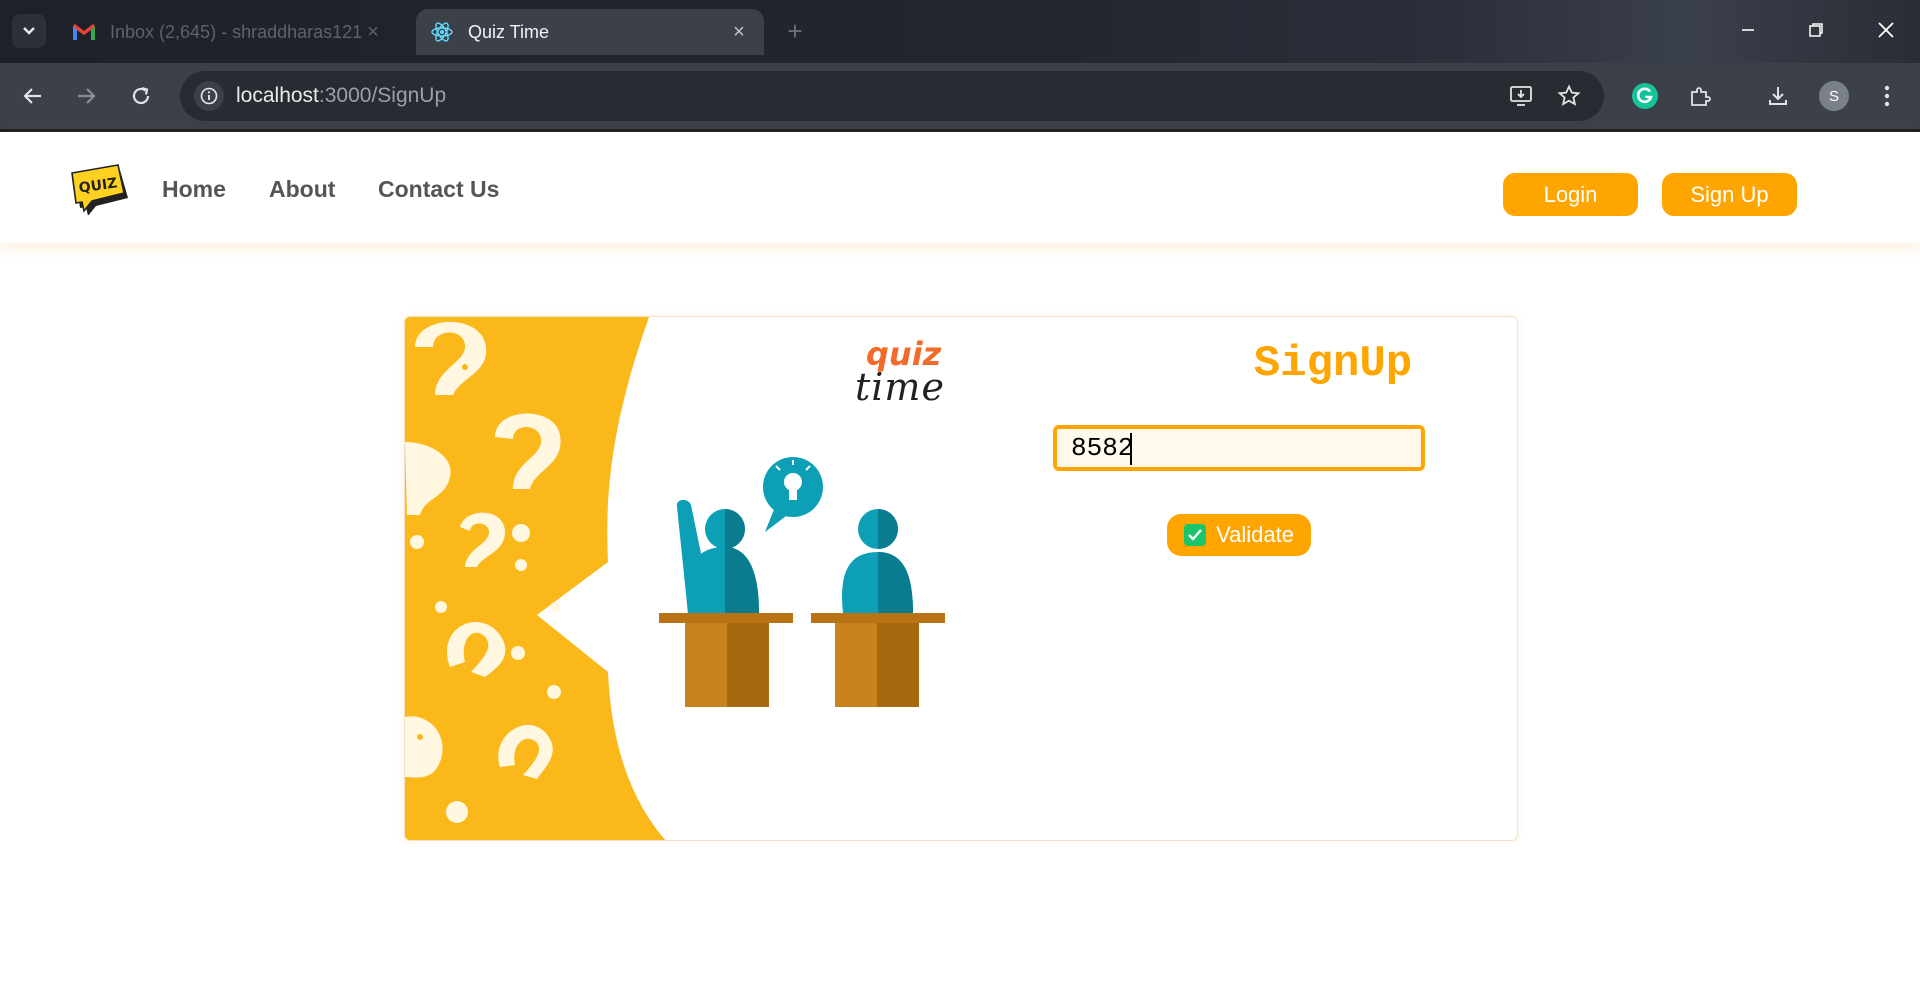 Image resolution: width=1920 pixels, height=1003 pixels. Describe the element at coordinates (86, 96) in the screenshot. I see `forward-icon` at that location.